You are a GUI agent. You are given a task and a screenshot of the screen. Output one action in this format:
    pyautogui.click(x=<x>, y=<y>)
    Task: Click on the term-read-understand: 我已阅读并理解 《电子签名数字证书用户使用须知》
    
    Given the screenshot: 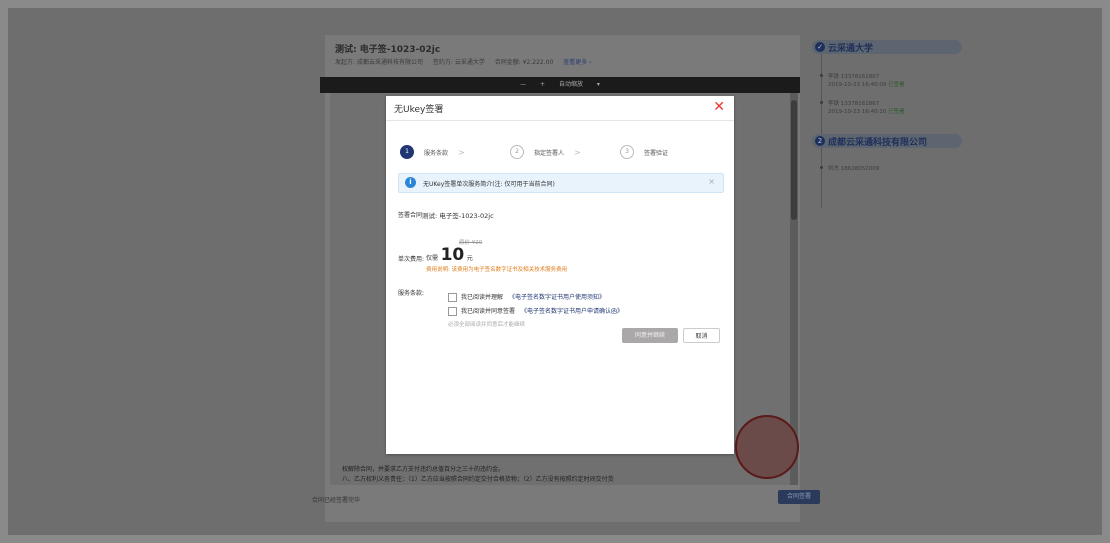 What is the action you would take?
    pyautogui.click(x=526, y=297)
    